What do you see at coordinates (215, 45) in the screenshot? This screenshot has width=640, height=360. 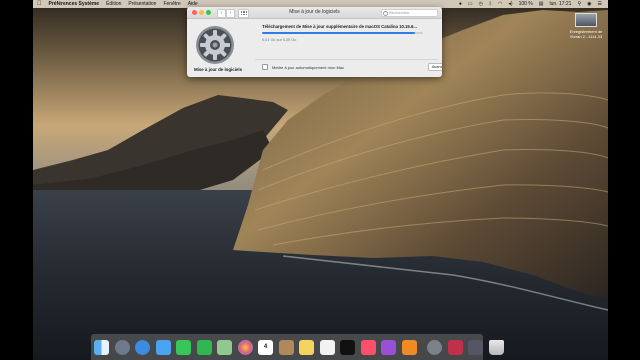 I see `gear-icon` at bounding box center [215, 45].